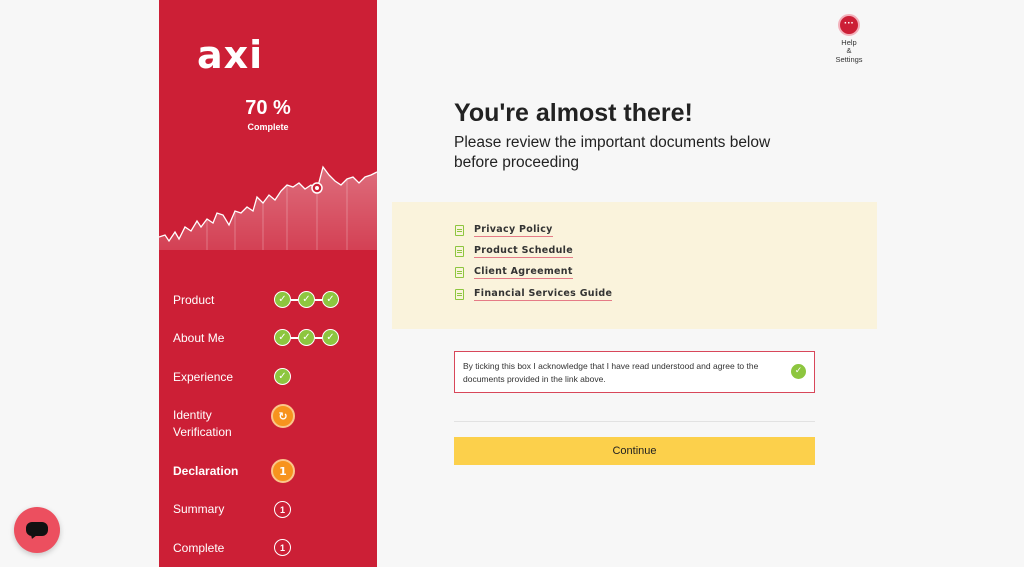  I want to click on divider, so click(634, 421).